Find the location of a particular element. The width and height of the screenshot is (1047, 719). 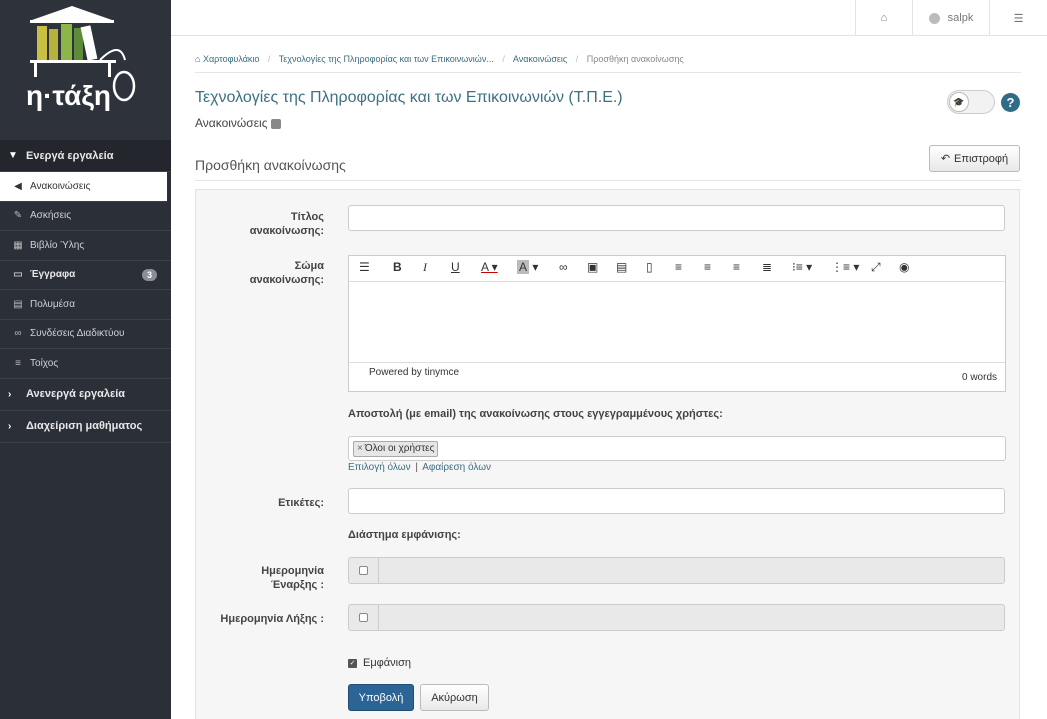

sidebar-item-label: Πολυμέσα is located at coordinates (52, 304).